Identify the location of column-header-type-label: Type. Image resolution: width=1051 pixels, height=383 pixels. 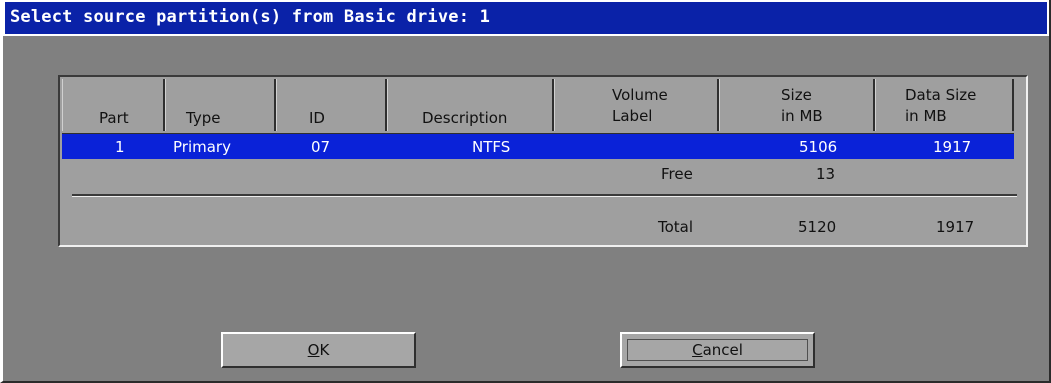
(203, 118).